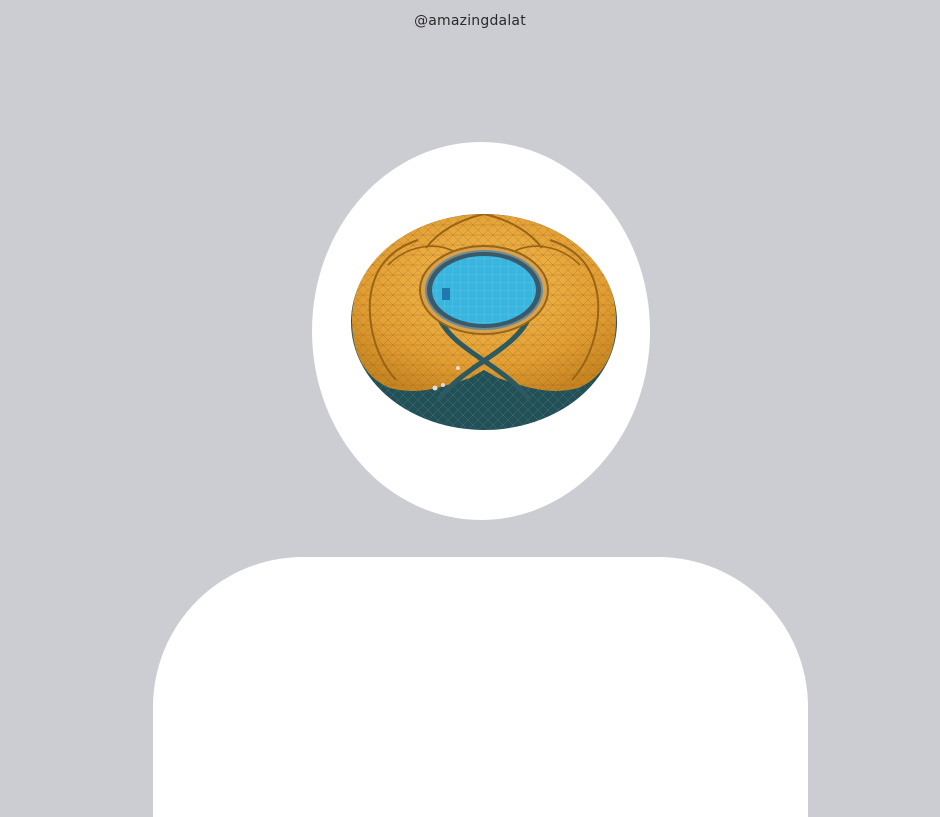 The width and height of the screenshot is (940, 817). What do you see at coordinates (484, 321) in the screenshot?
I see `dome-building-image` at bounding box center [484, 321].